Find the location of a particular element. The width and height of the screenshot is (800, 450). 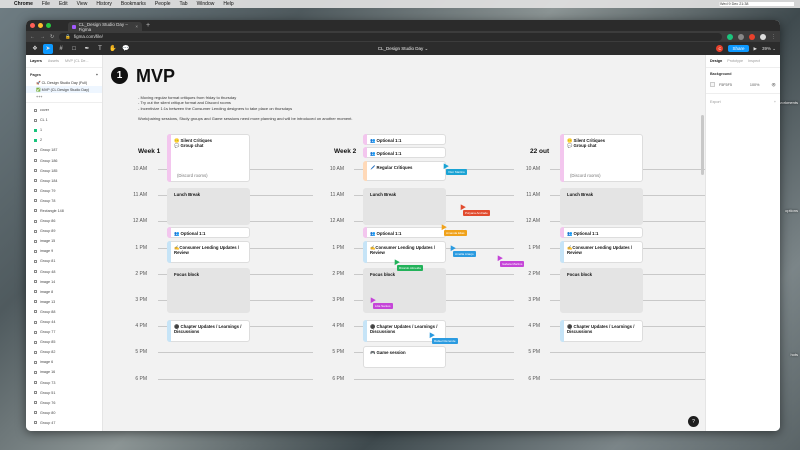

tab-design: Design is located at coordinates (716, 61).